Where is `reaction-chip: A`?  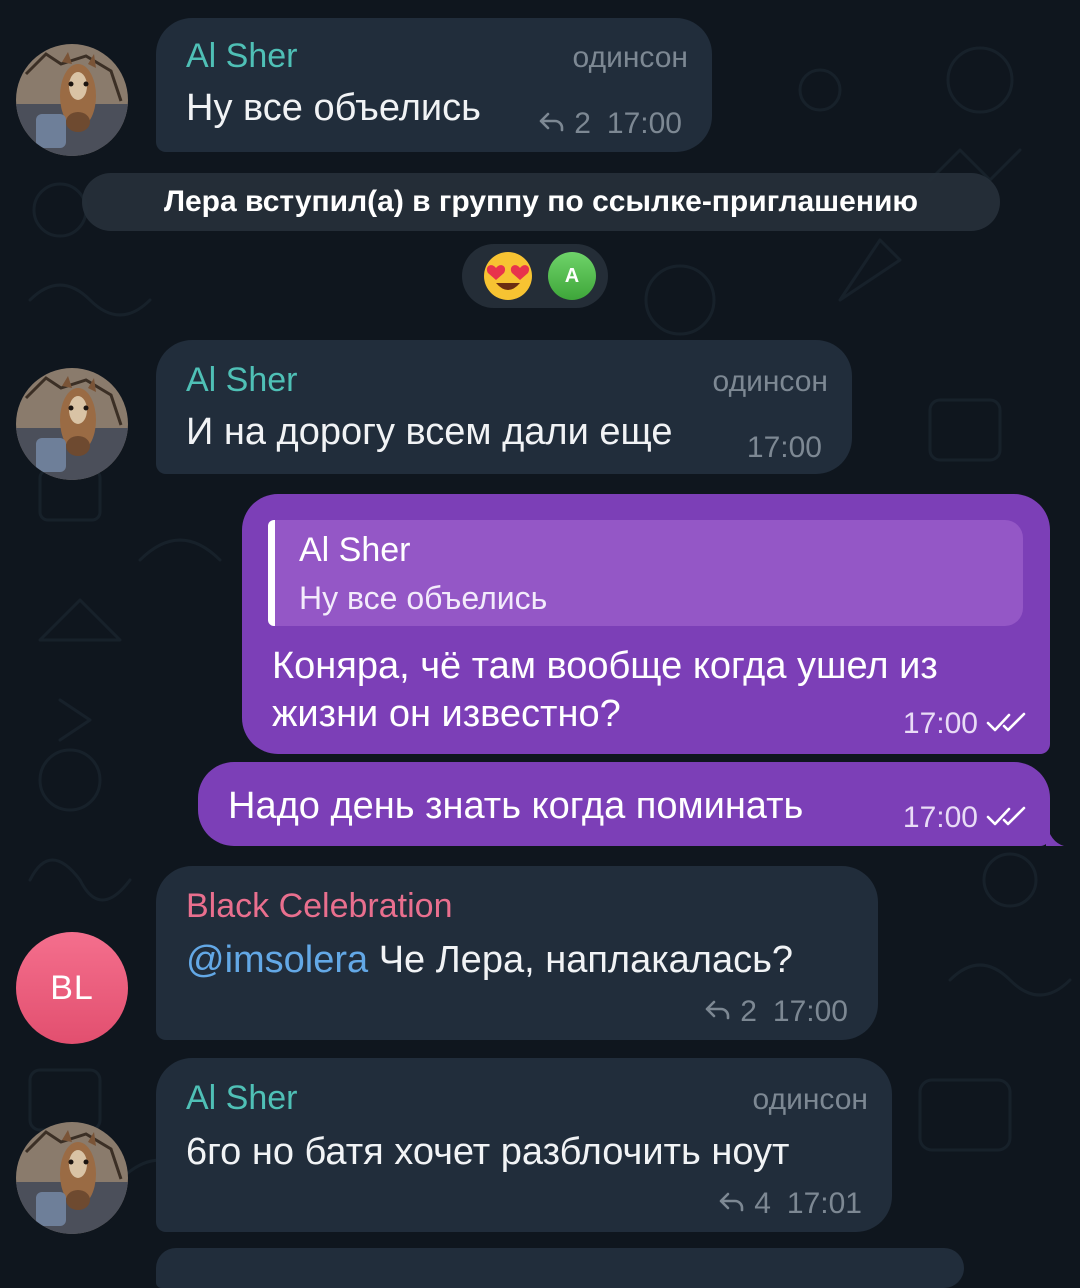
reaction-chip: A is located at coordinates (535, 276).